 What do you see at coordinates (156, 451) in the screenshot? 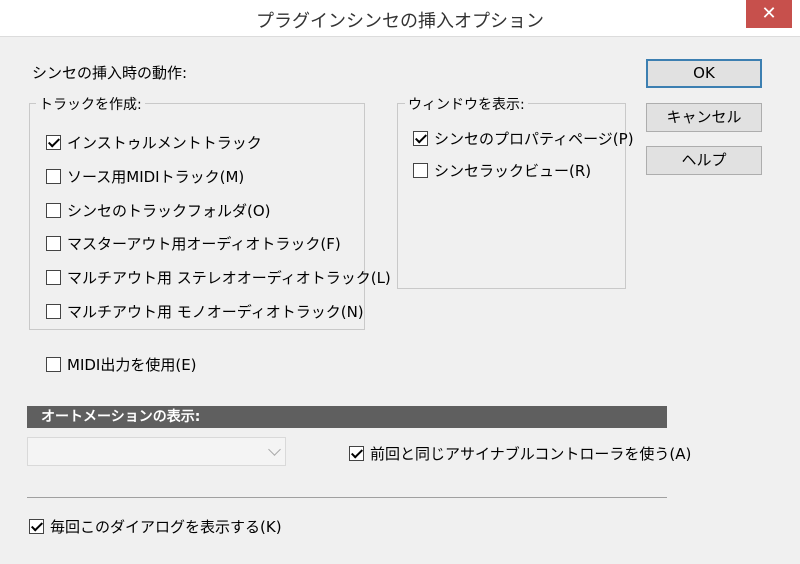
I see `automation-combo` at bounding box center [156, 451].